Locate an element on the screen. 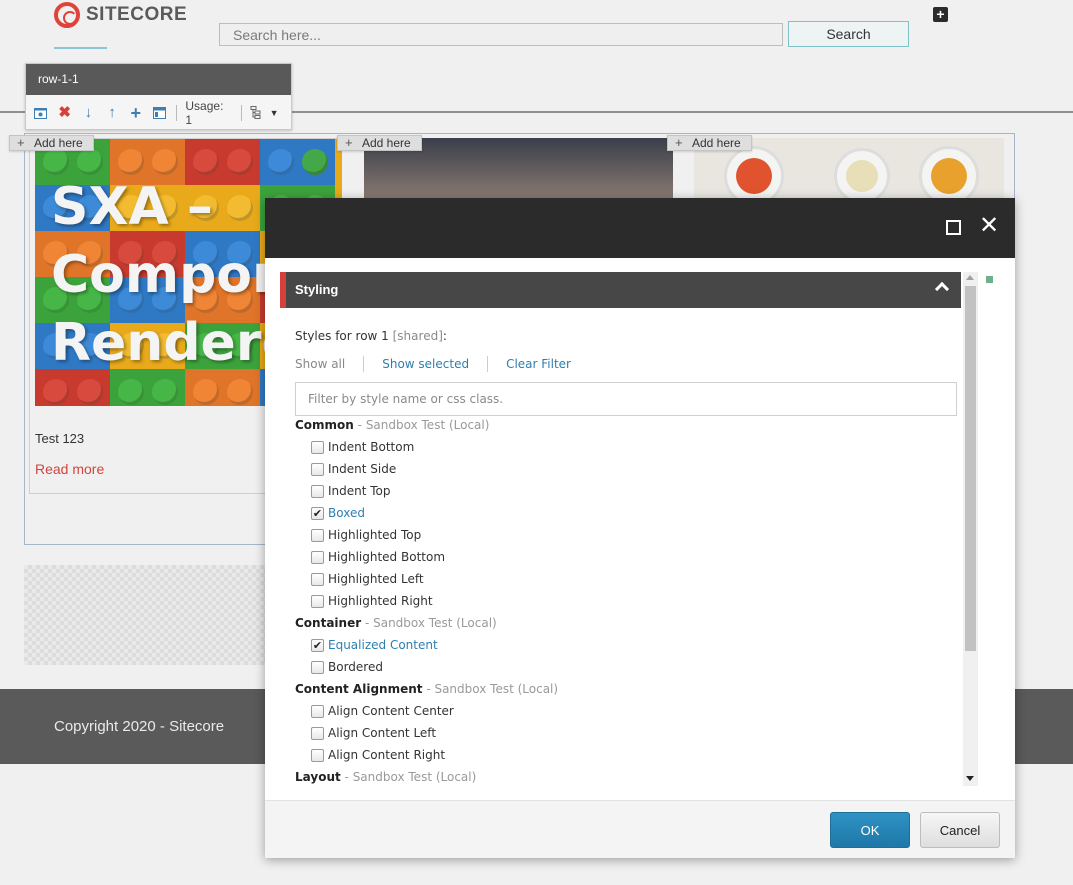 Image resolution: width=1073 pixels, height=885 pixels. scroll-up-arrow-icon is located at coordinates (970, 277).